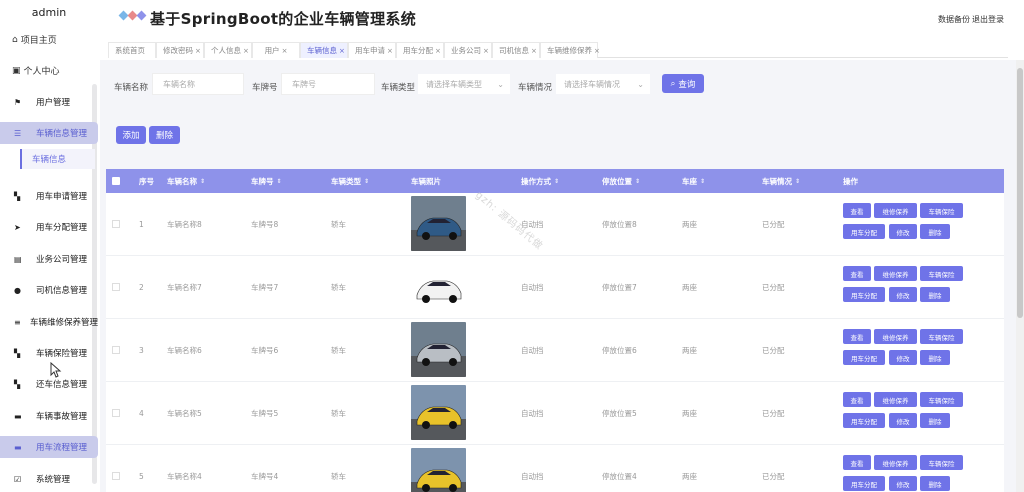  Describe the element at coordinates (372, 50) in the screenshot. I see `tab-apply: 用车申请 ×` at that location.